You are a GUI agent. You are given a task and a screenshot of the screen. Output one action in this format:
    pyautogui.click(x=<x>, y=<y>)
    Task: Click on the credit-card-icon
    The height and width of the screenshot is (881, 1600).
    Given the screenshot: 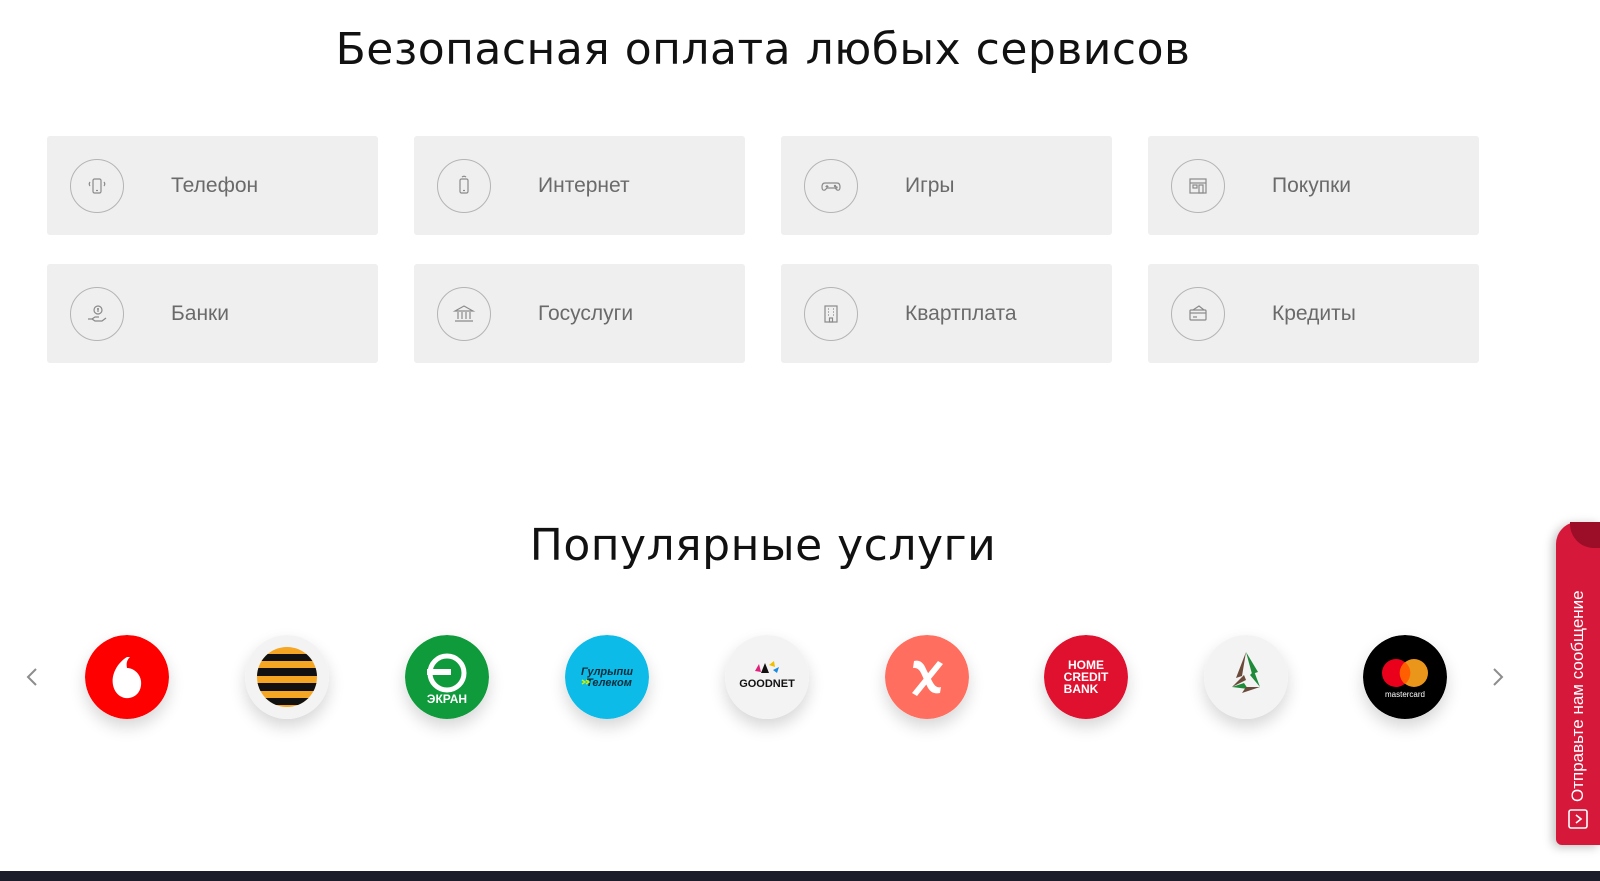 What is the action you would take?
    pyautogui.click(x=1198, y=314)
    